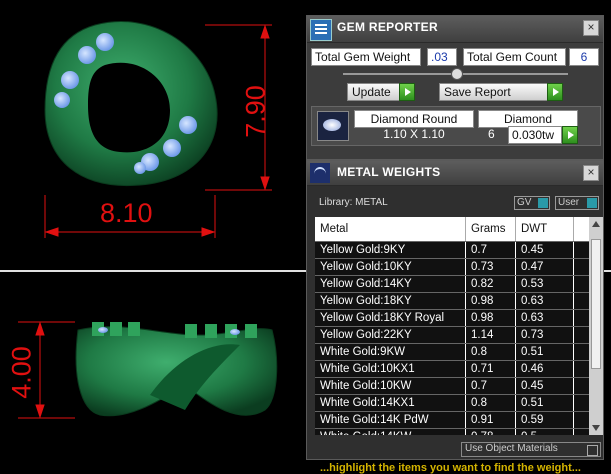 The width and height of the screenshot is (611, 474). I want to click on metal-weights-titlebar: METAL WEIGHTS ×, so click(455, 173).